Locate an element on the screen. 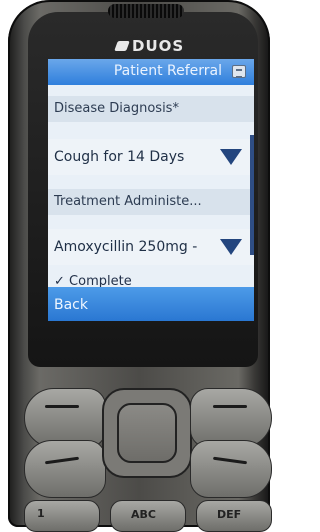  select-diagnosis: Cough for 14 Days is located at coordinates (151, 157).